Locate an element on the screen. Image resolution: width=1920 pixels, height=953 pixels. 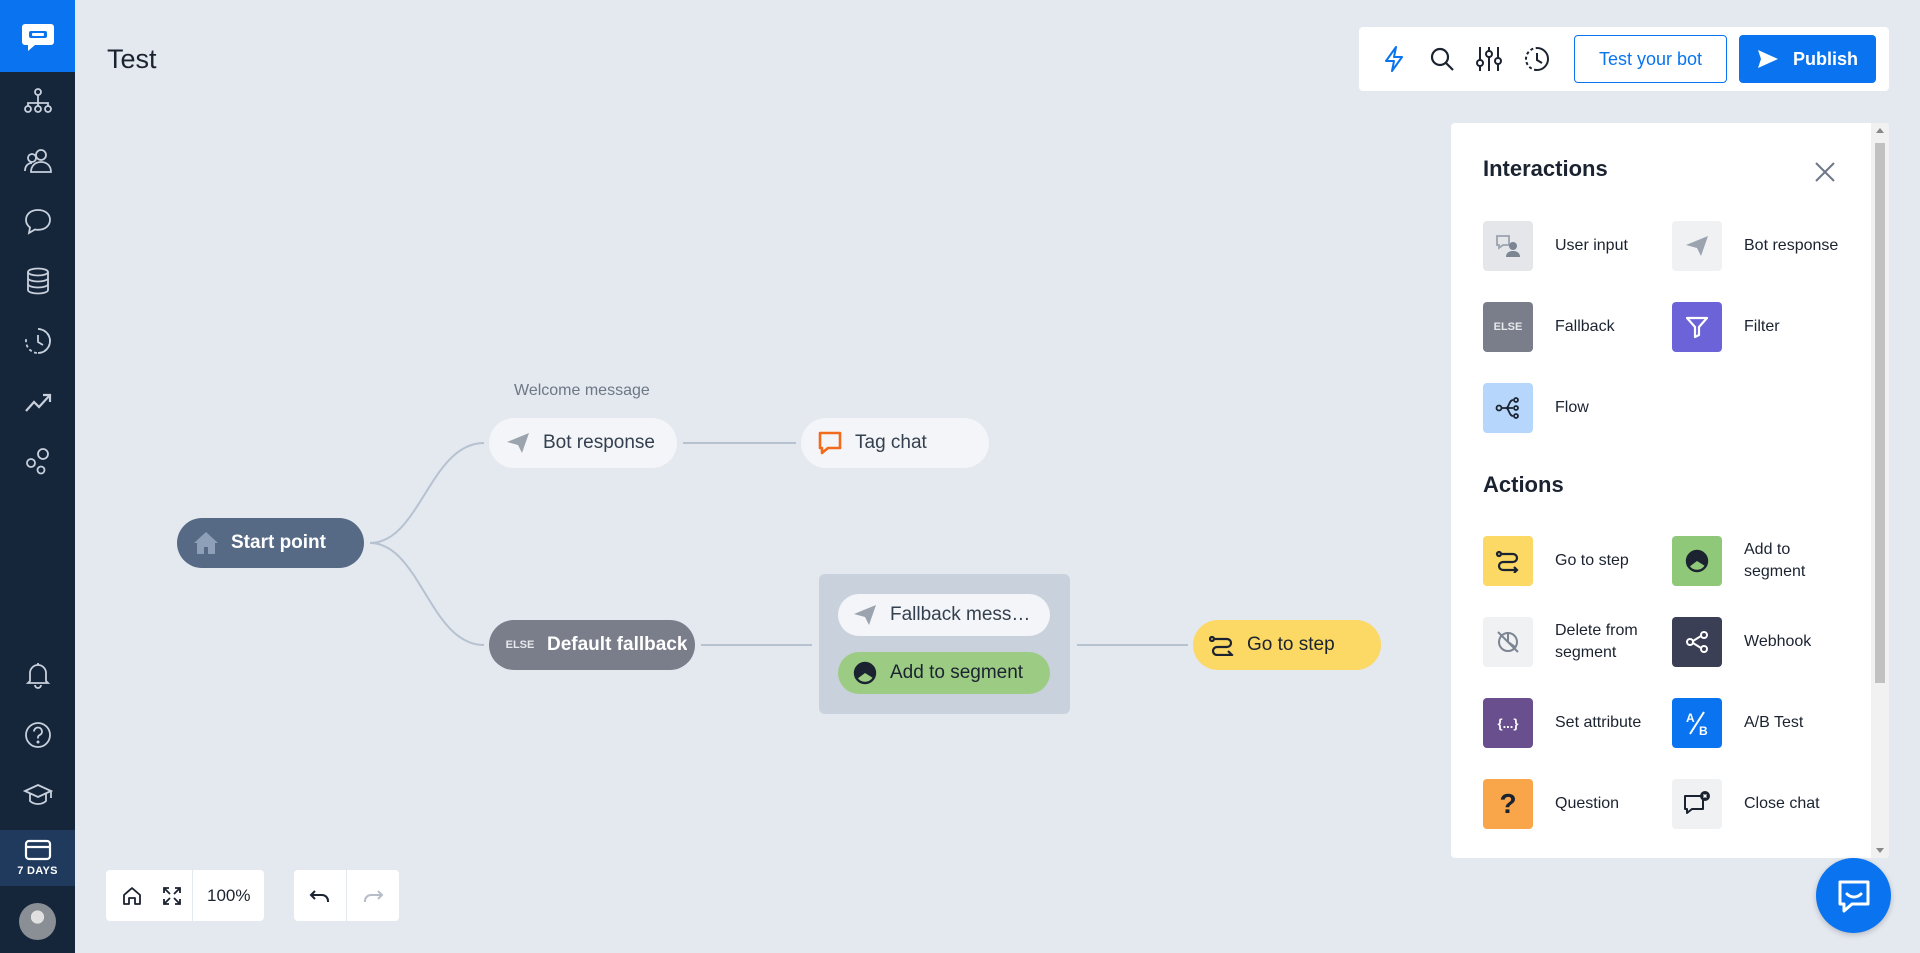
welcome-message-label: Welcome message is located at coordinates (582, 390).